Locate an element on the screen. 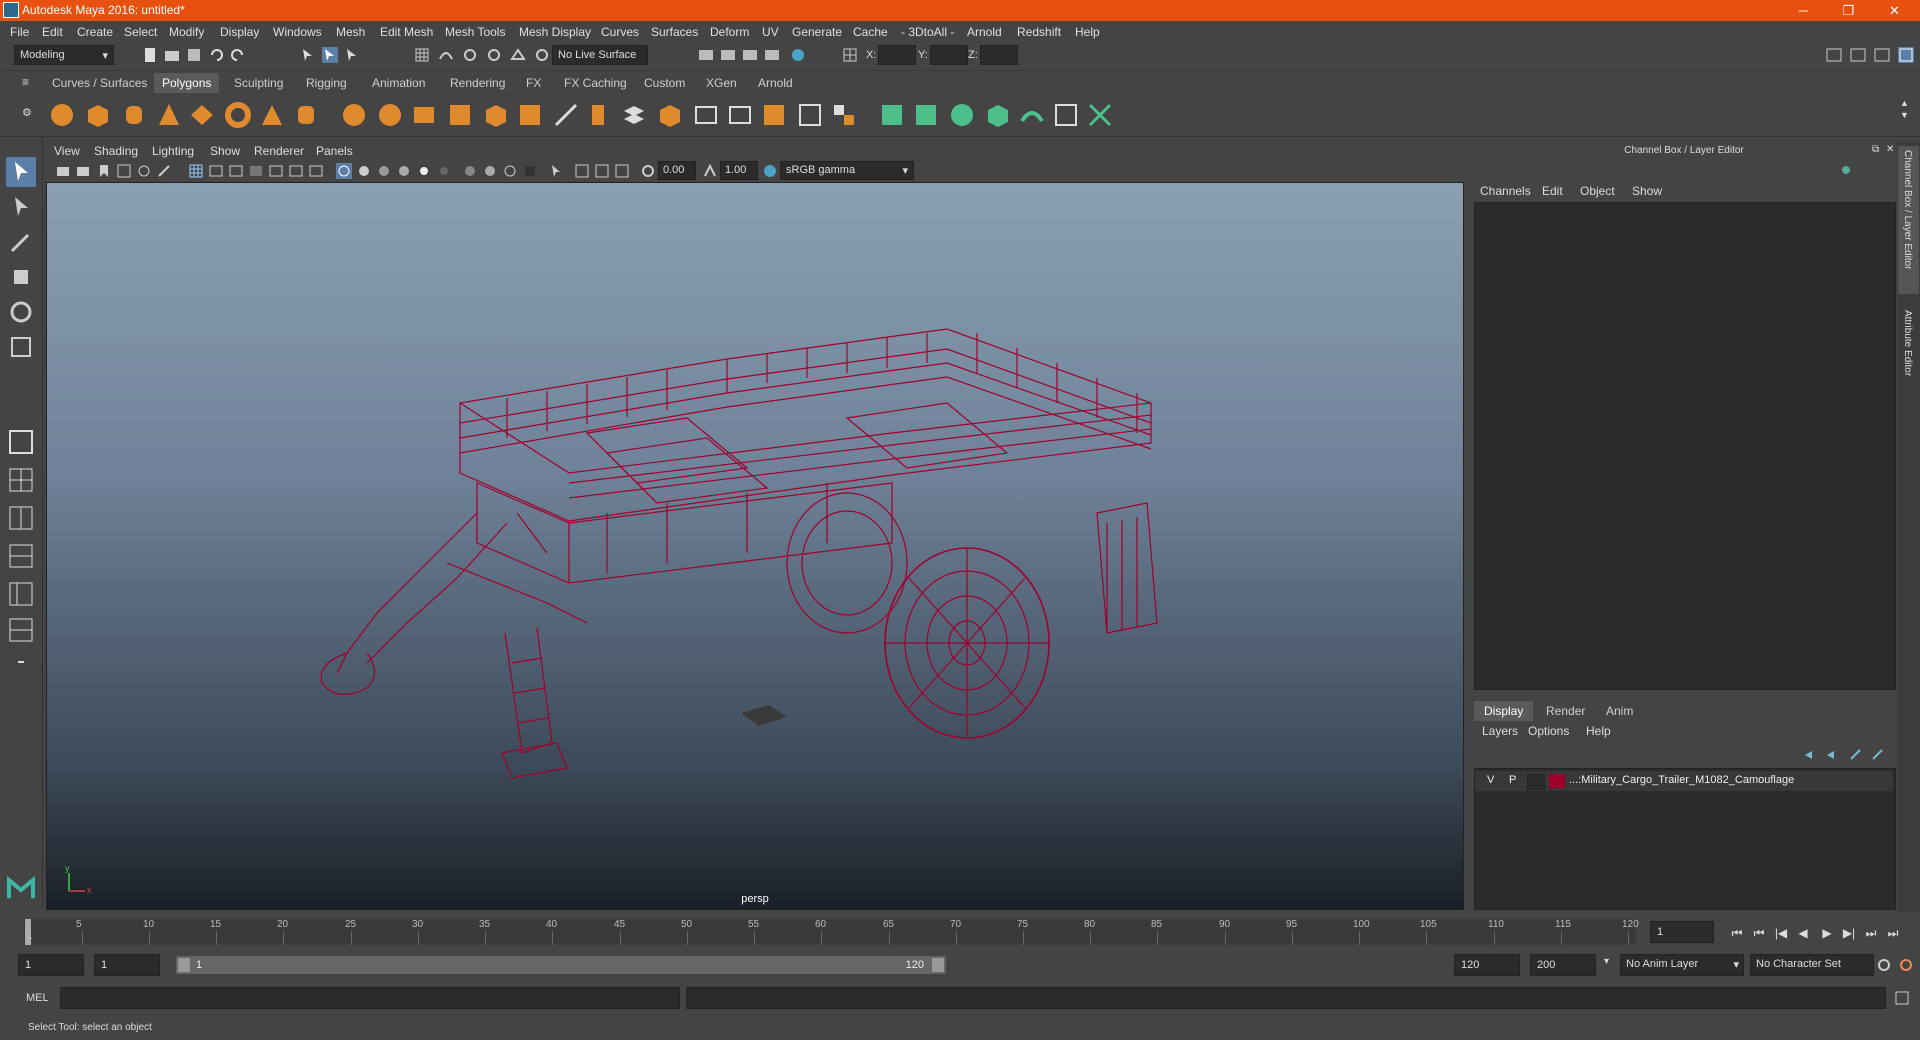 The image size is (1920, 1040). shelf-scroll-down-icon: ▼ is located at coordinates (1904, 115).